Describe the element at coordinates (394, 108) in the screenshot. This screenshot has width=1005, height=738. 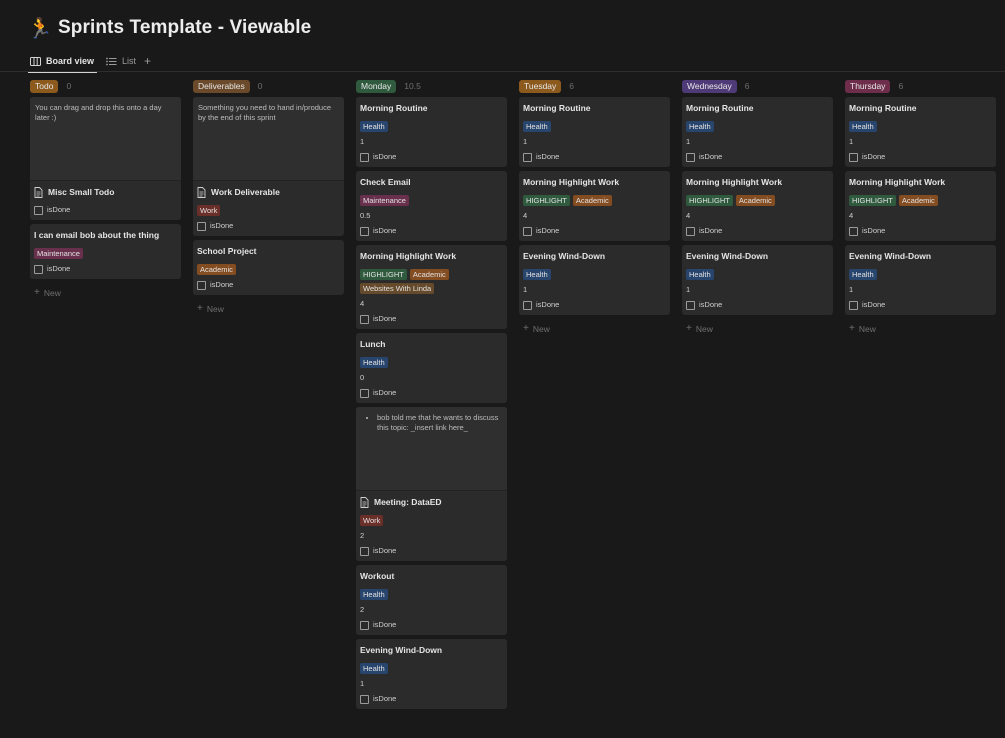
I see `card-title-text: Morning Routine` at that location.